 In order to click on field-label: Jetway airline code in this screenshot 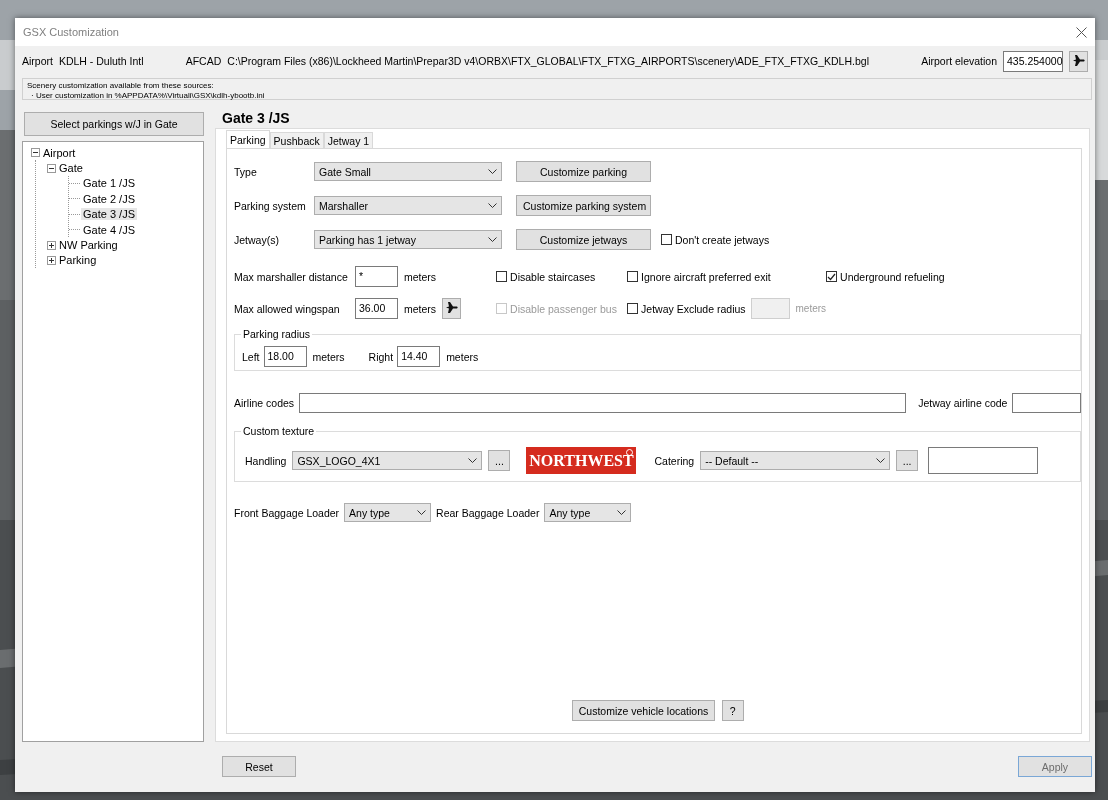, I will do `click(963, 403)`.